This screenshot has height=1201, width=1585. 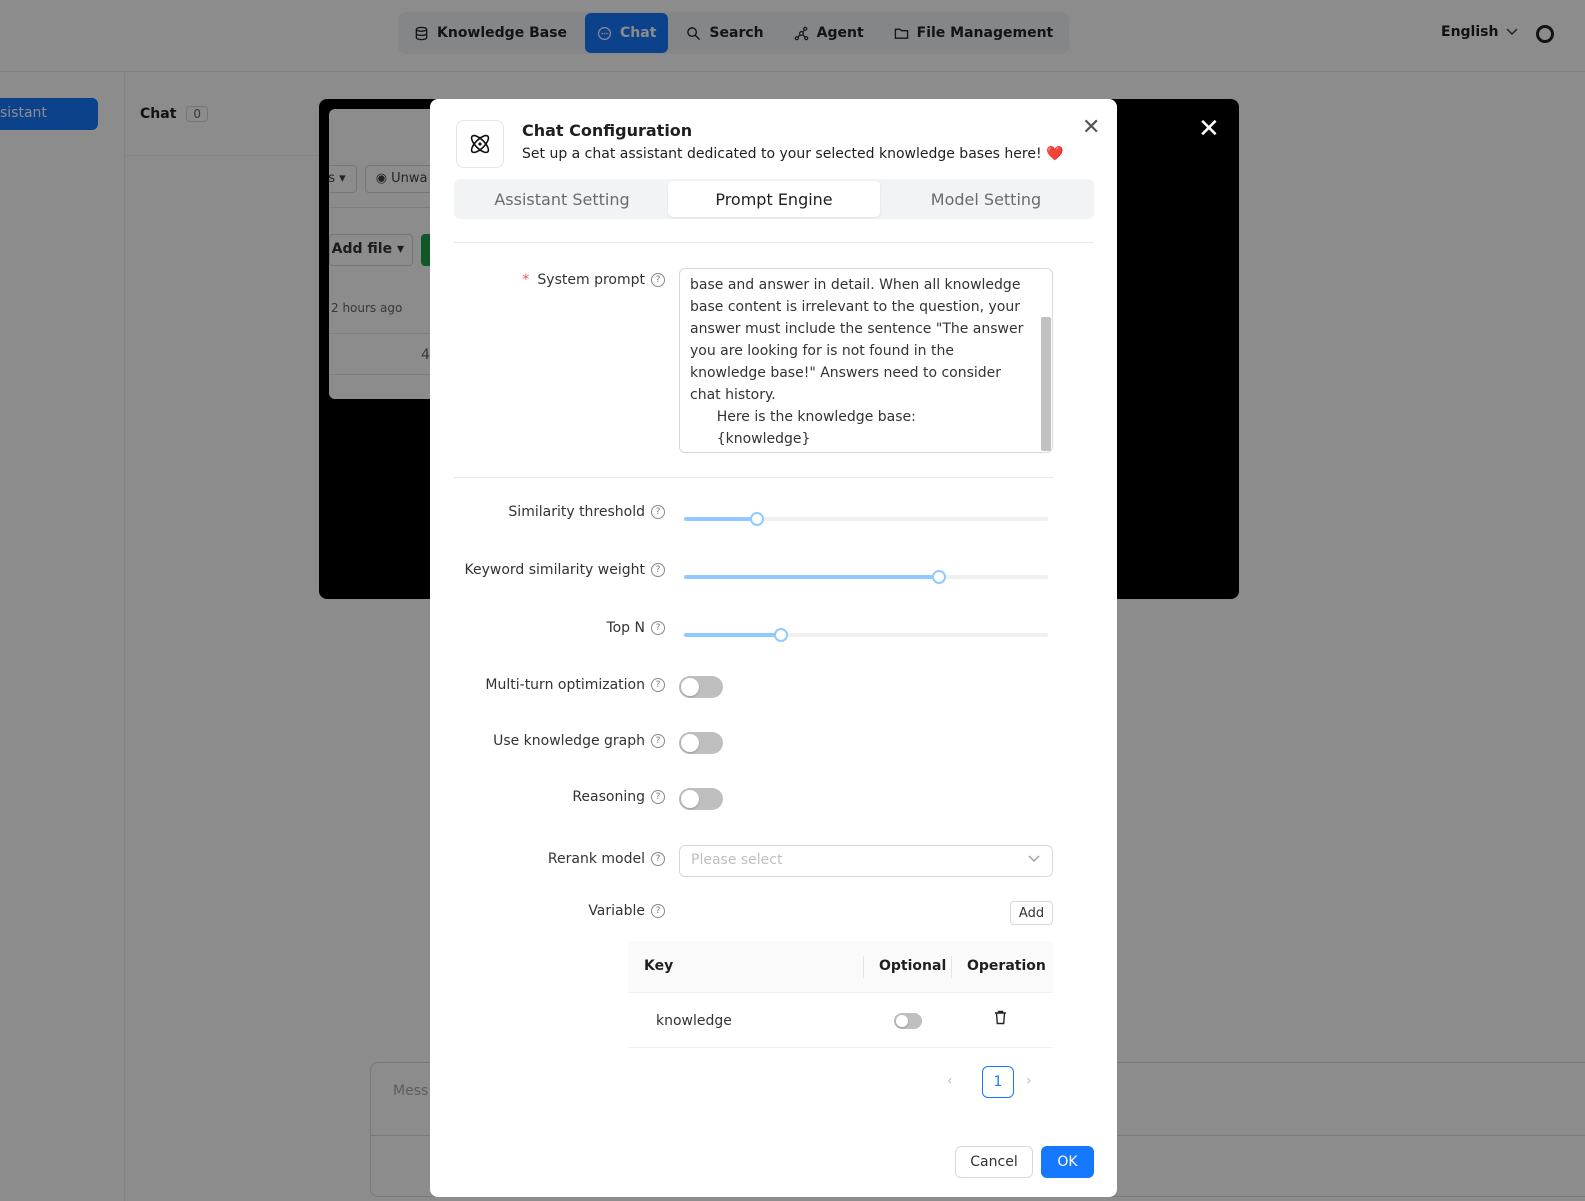 I want to click on top-n-label-row: Top N?, so click(x=559, y=630).